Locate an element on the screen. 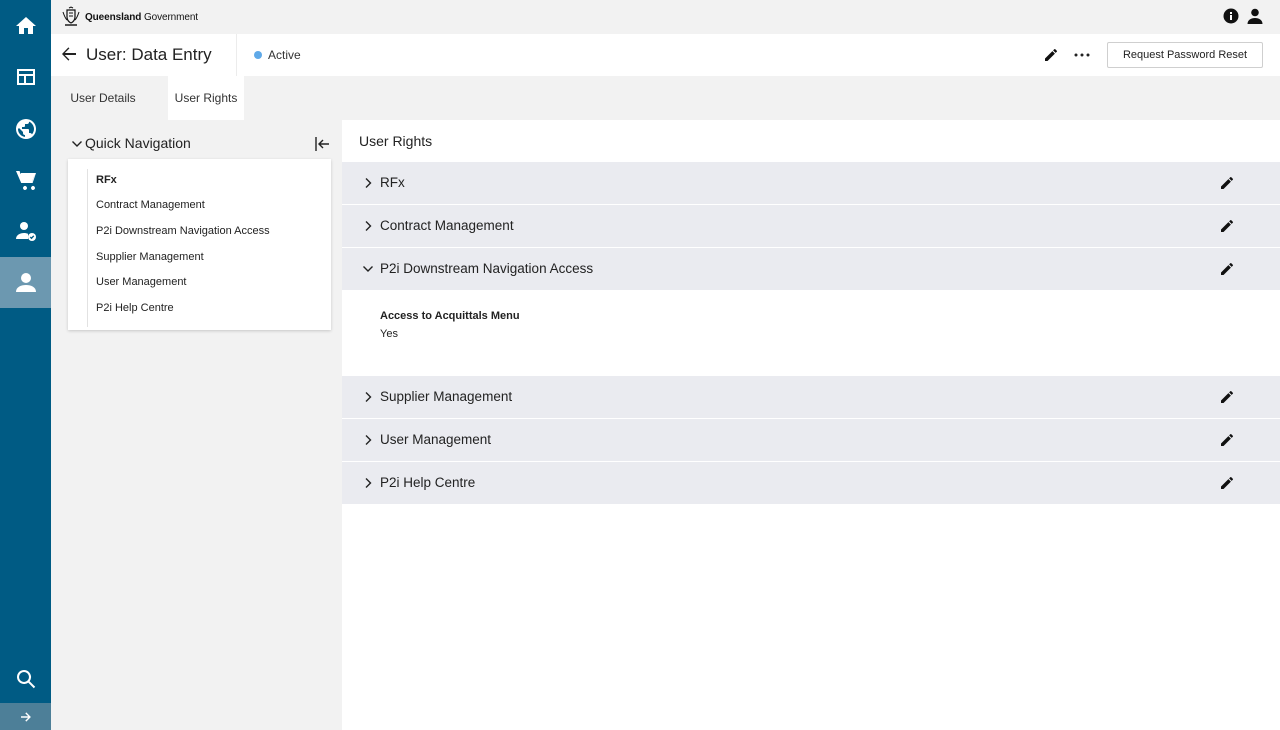 The width and height of the screenshot is (1280, 730). rail-item-dashboard is located at coordinates (25, 76).